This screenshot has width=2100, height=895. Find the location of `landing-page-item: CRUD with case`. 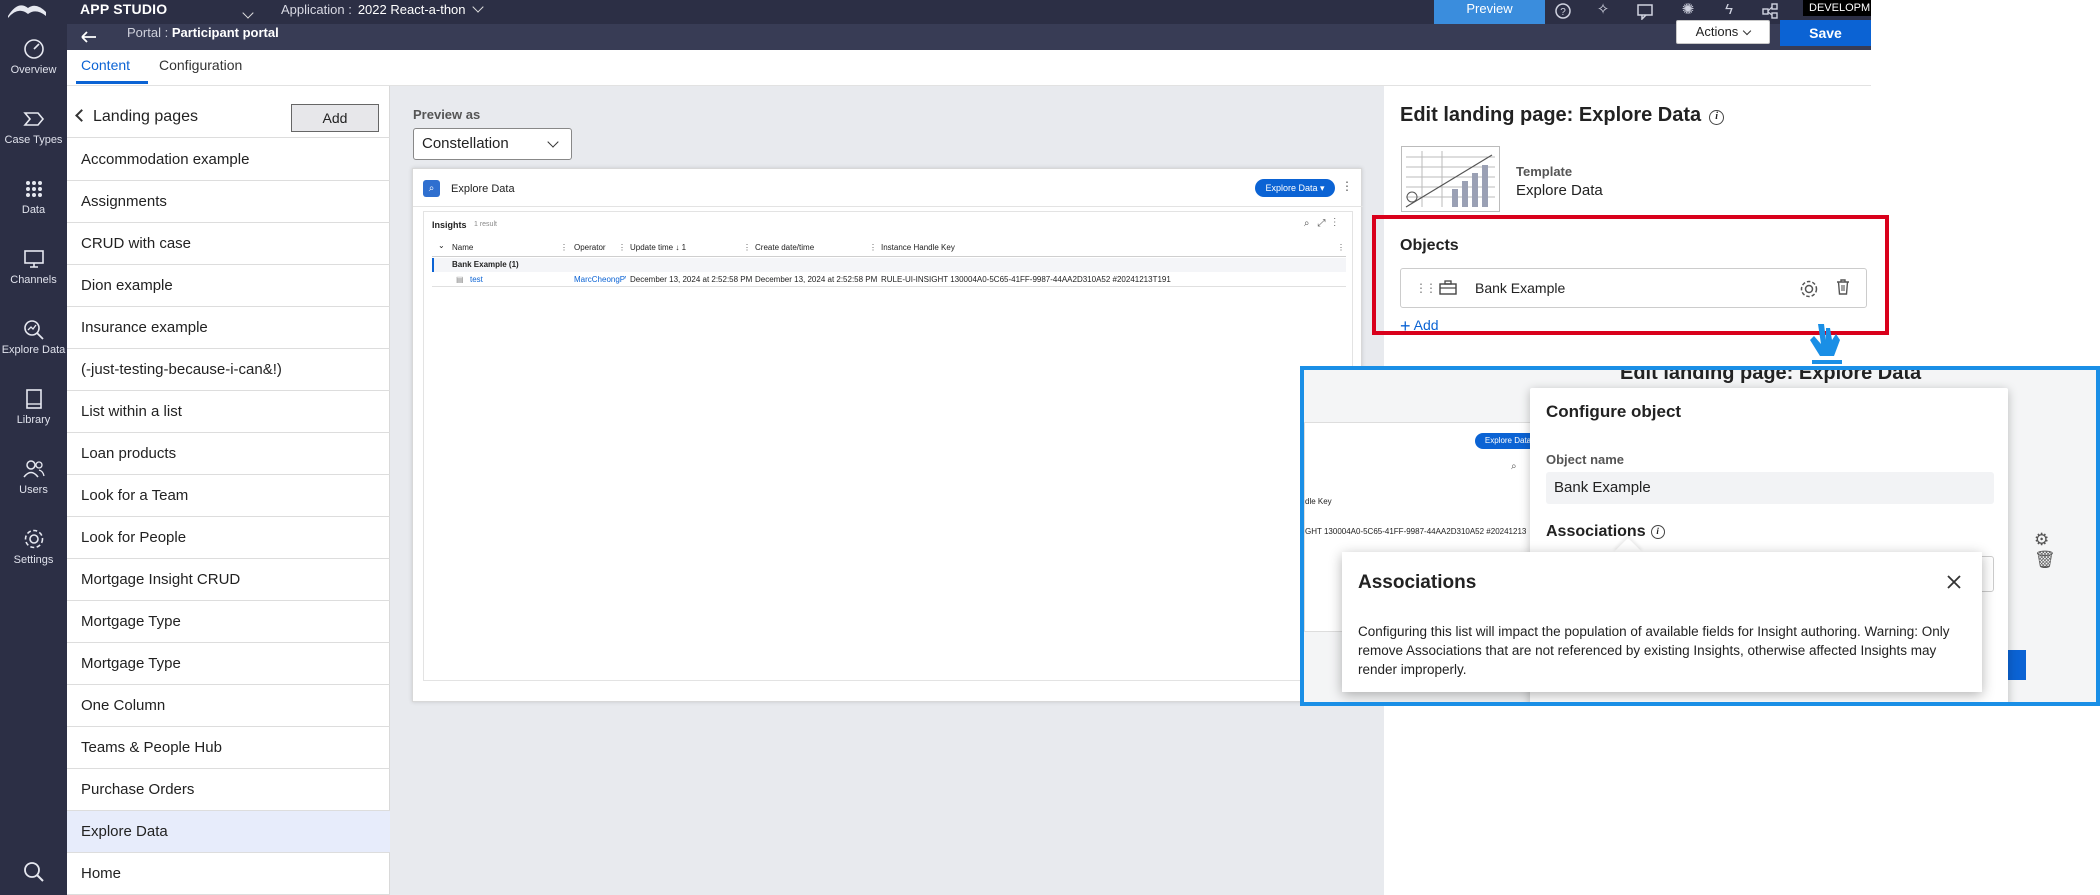

landing-page-item: CRUD with case is located at coordinates (228, 244).